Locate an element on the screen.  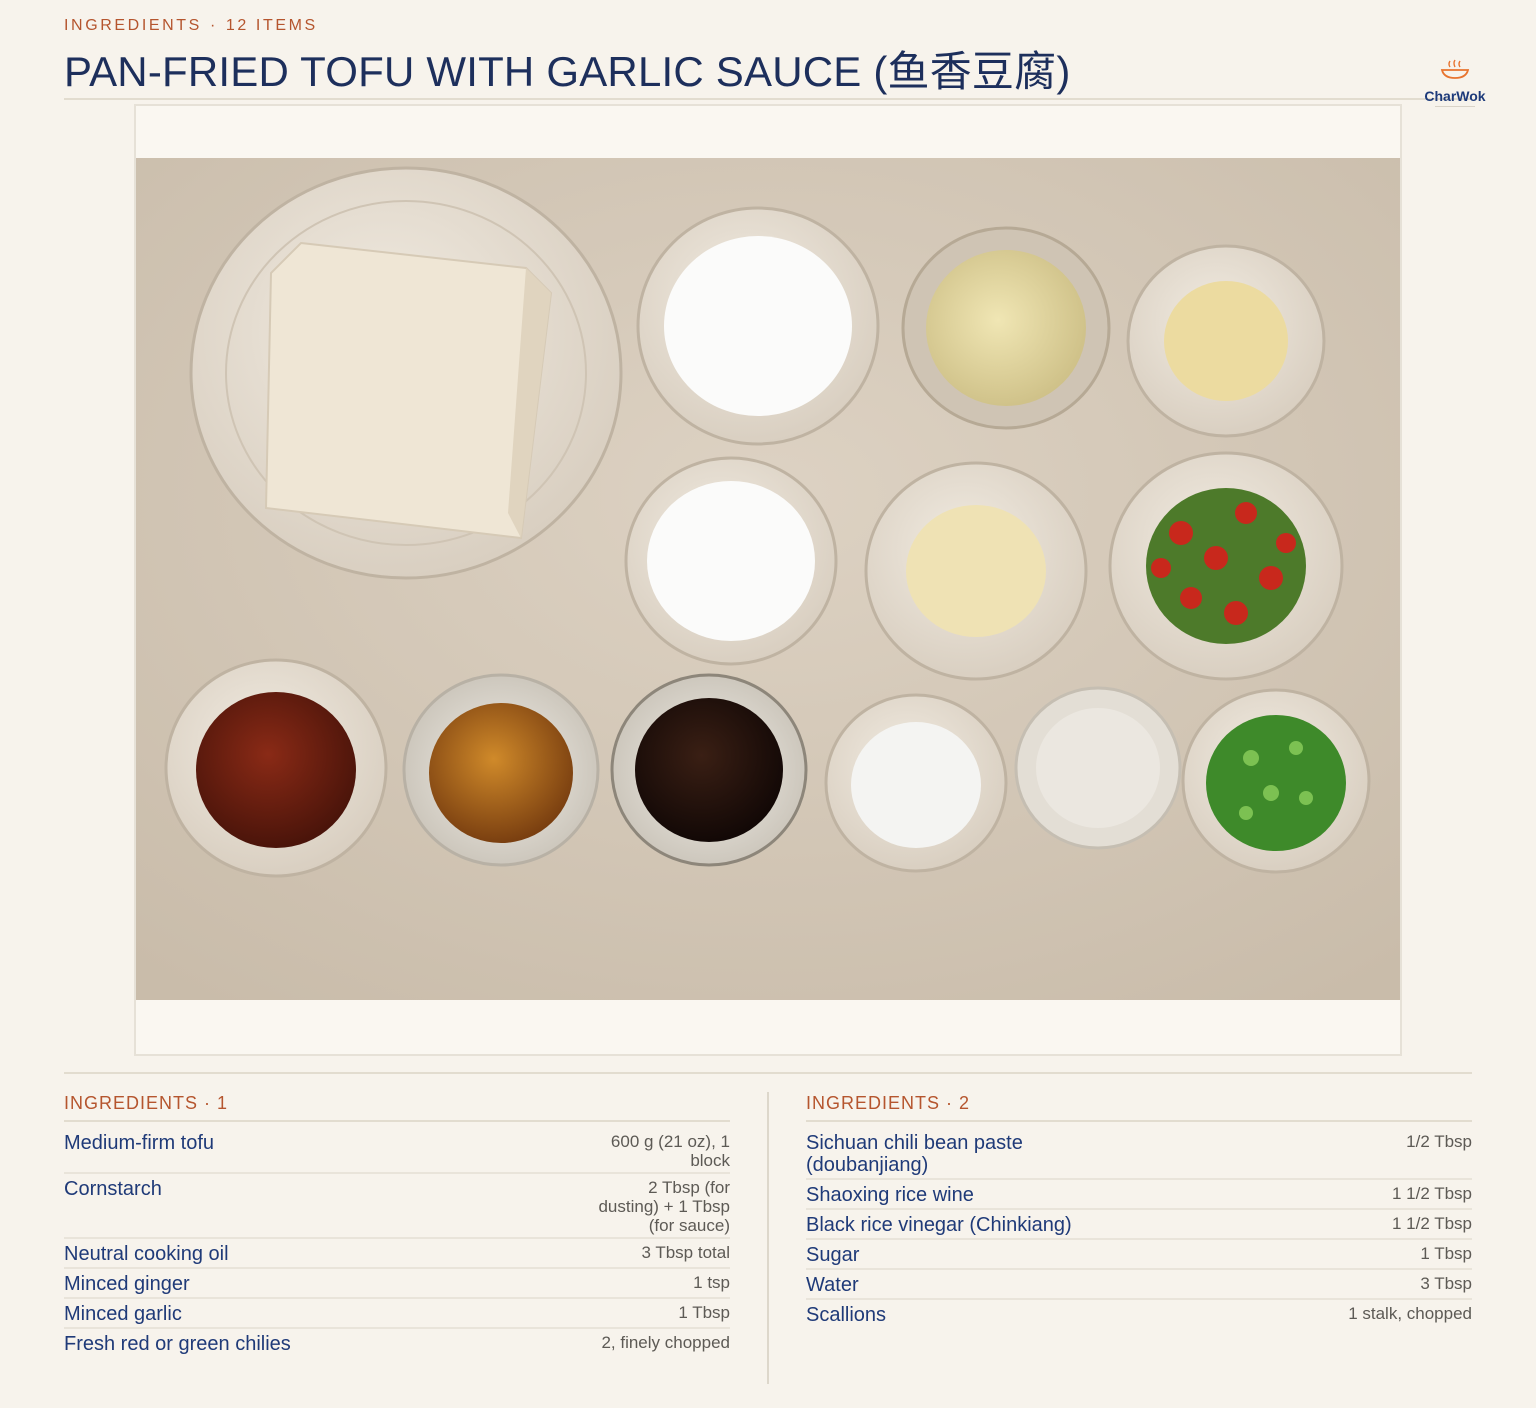
quantity-line: 2 Tbsp (for is located at coordinates (689, 1187).